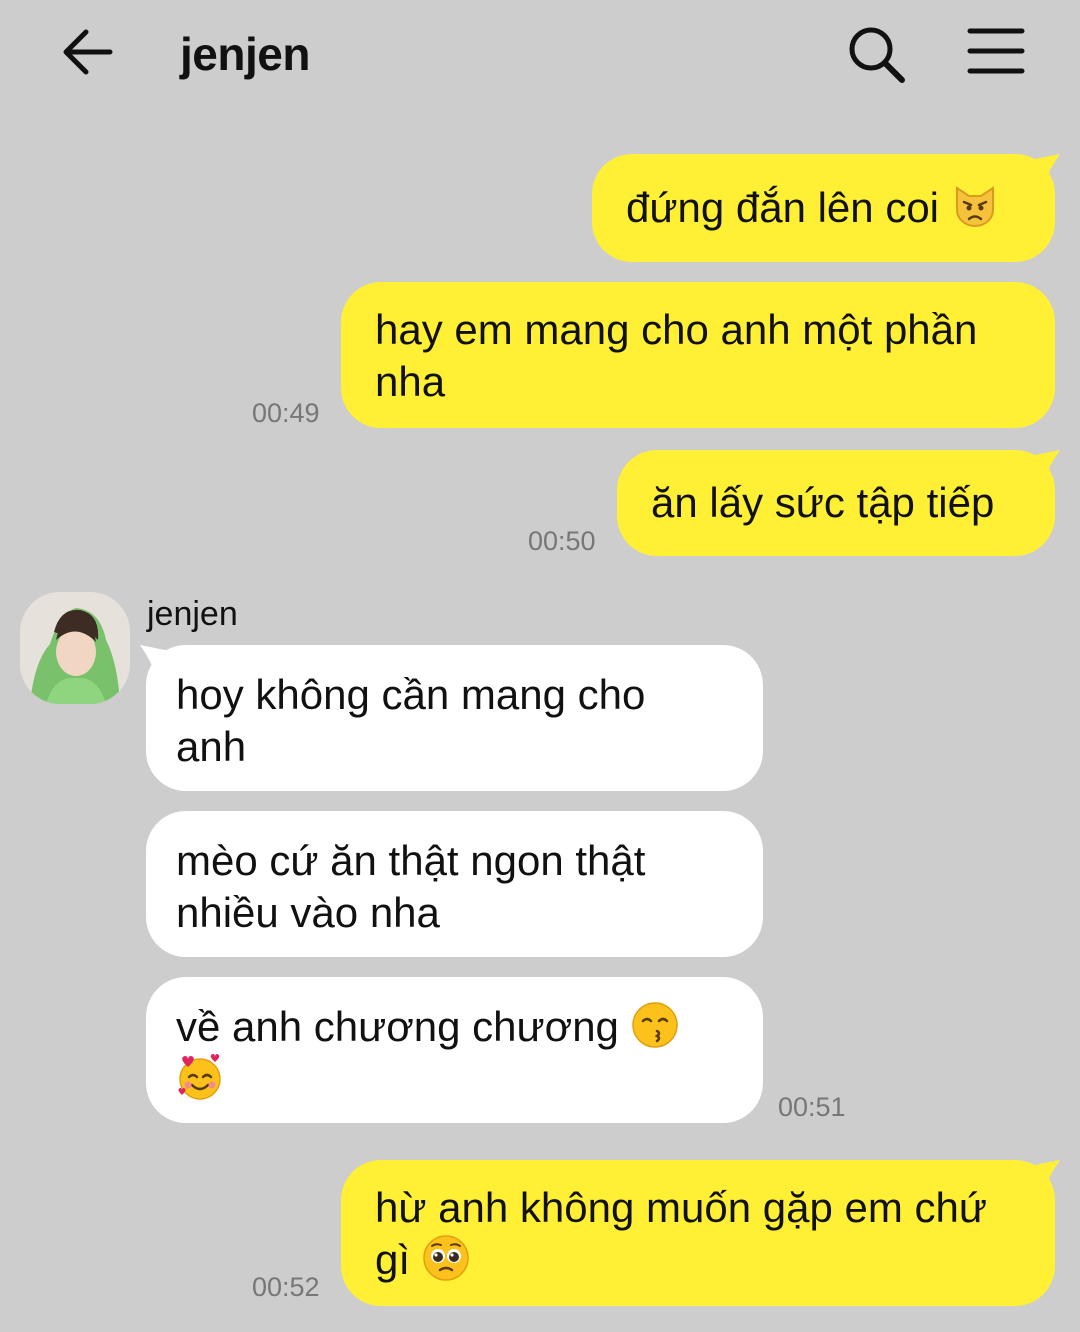  What do you see at coordinates (698, 355) in the screenshot?
I see `outgoing-message: hay em mang cho anh một phần nha` at bounding box center [698, 355].